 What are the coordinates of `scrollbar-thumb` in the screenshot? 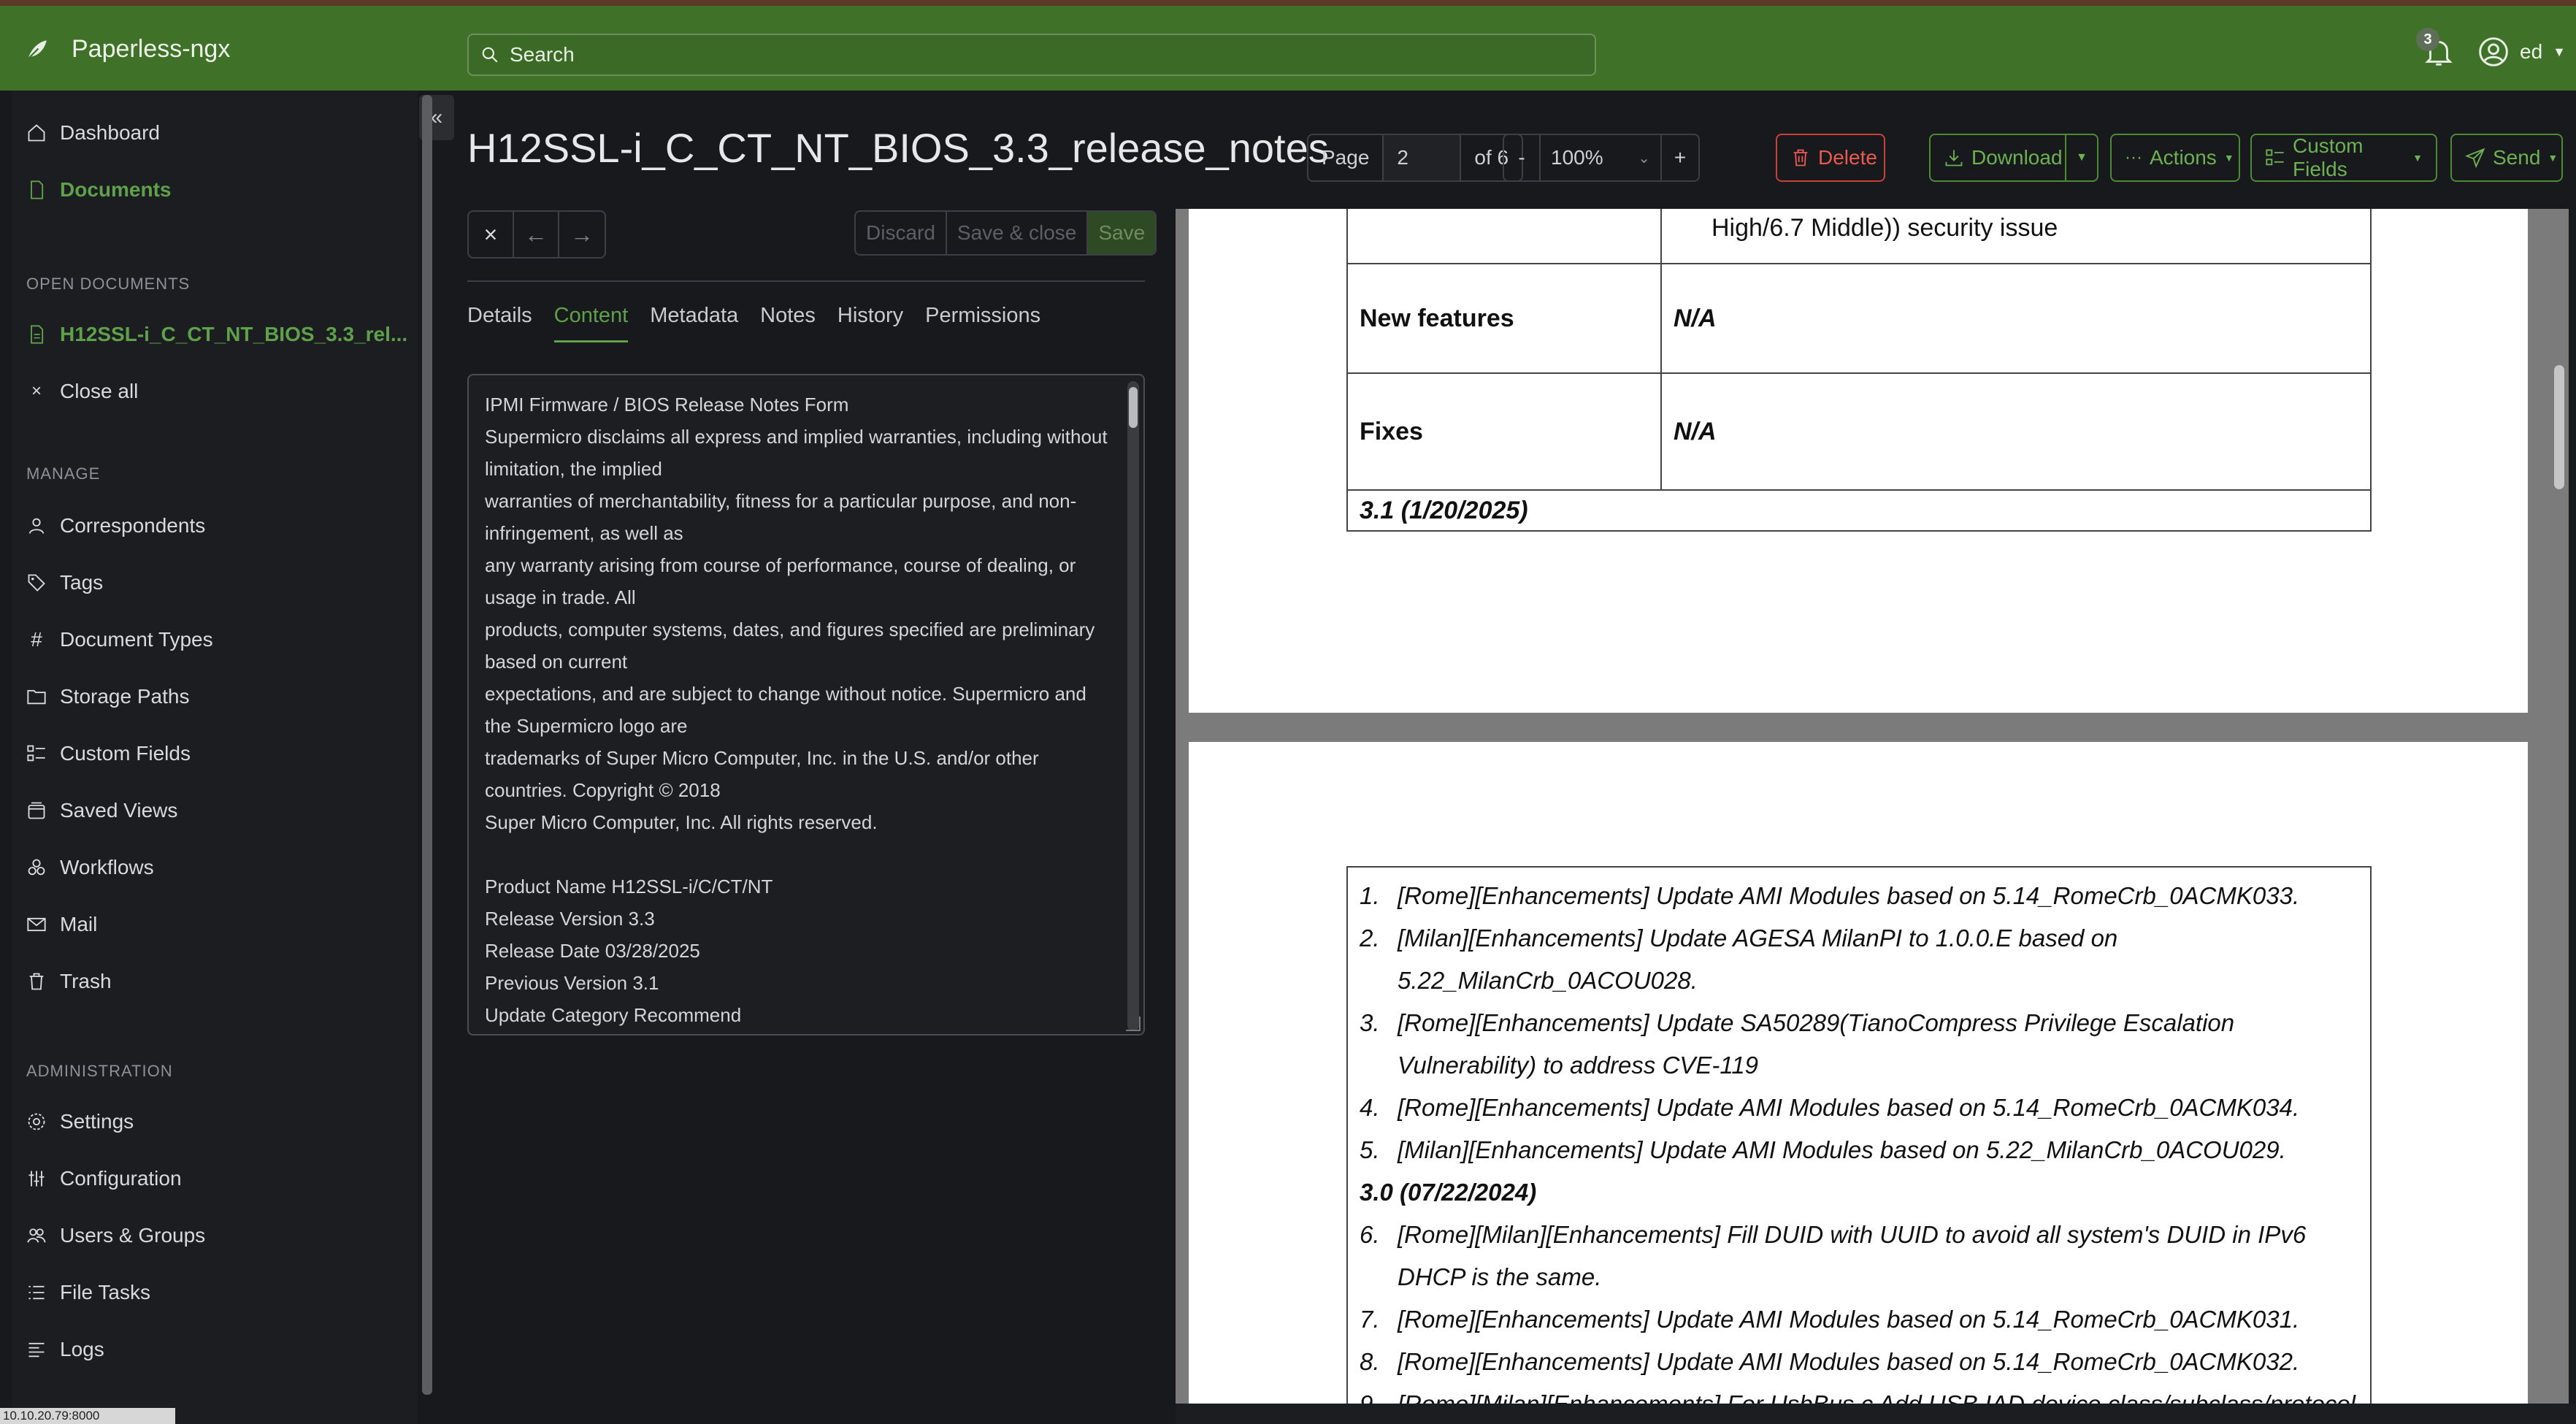 It's located at (1133, 408).